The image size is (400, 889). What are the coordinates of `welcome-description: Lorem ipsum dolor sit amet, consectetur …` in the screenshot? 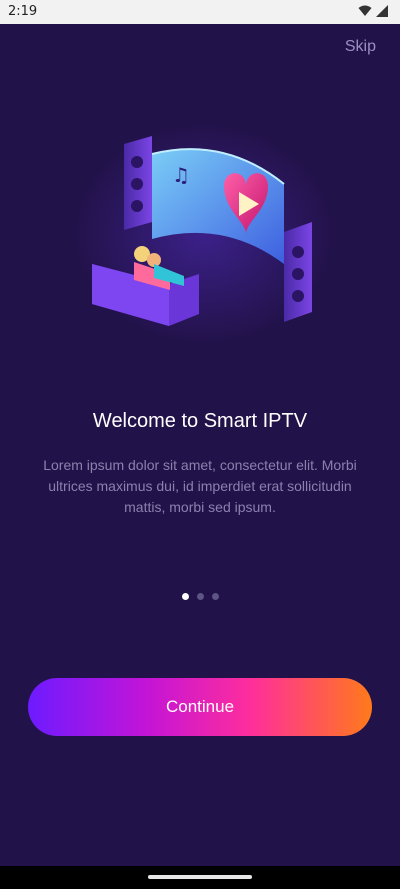 It's located at (200, 486).